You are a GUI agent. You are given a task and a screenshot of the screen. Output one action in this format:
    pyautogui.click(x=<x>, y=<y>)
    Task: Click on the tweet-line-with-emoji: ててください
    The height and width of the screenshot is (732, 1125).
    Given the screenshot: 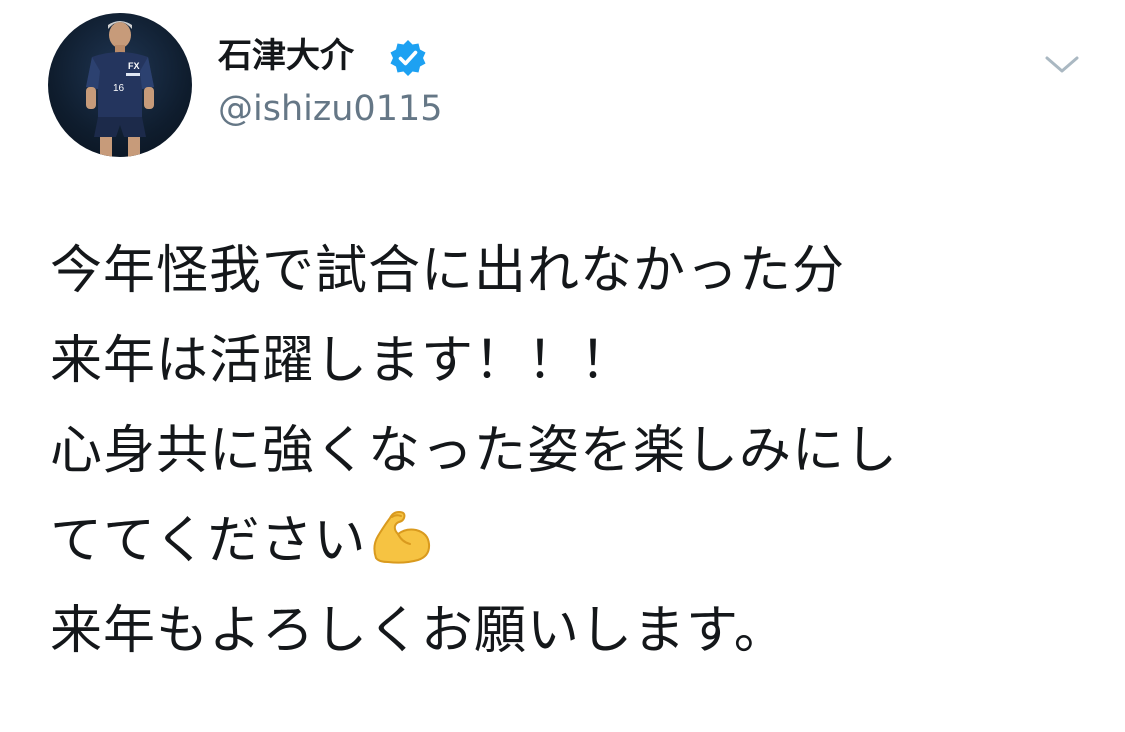 What is the action you would take?
    pyautogui.click(x=580, y=541)
    